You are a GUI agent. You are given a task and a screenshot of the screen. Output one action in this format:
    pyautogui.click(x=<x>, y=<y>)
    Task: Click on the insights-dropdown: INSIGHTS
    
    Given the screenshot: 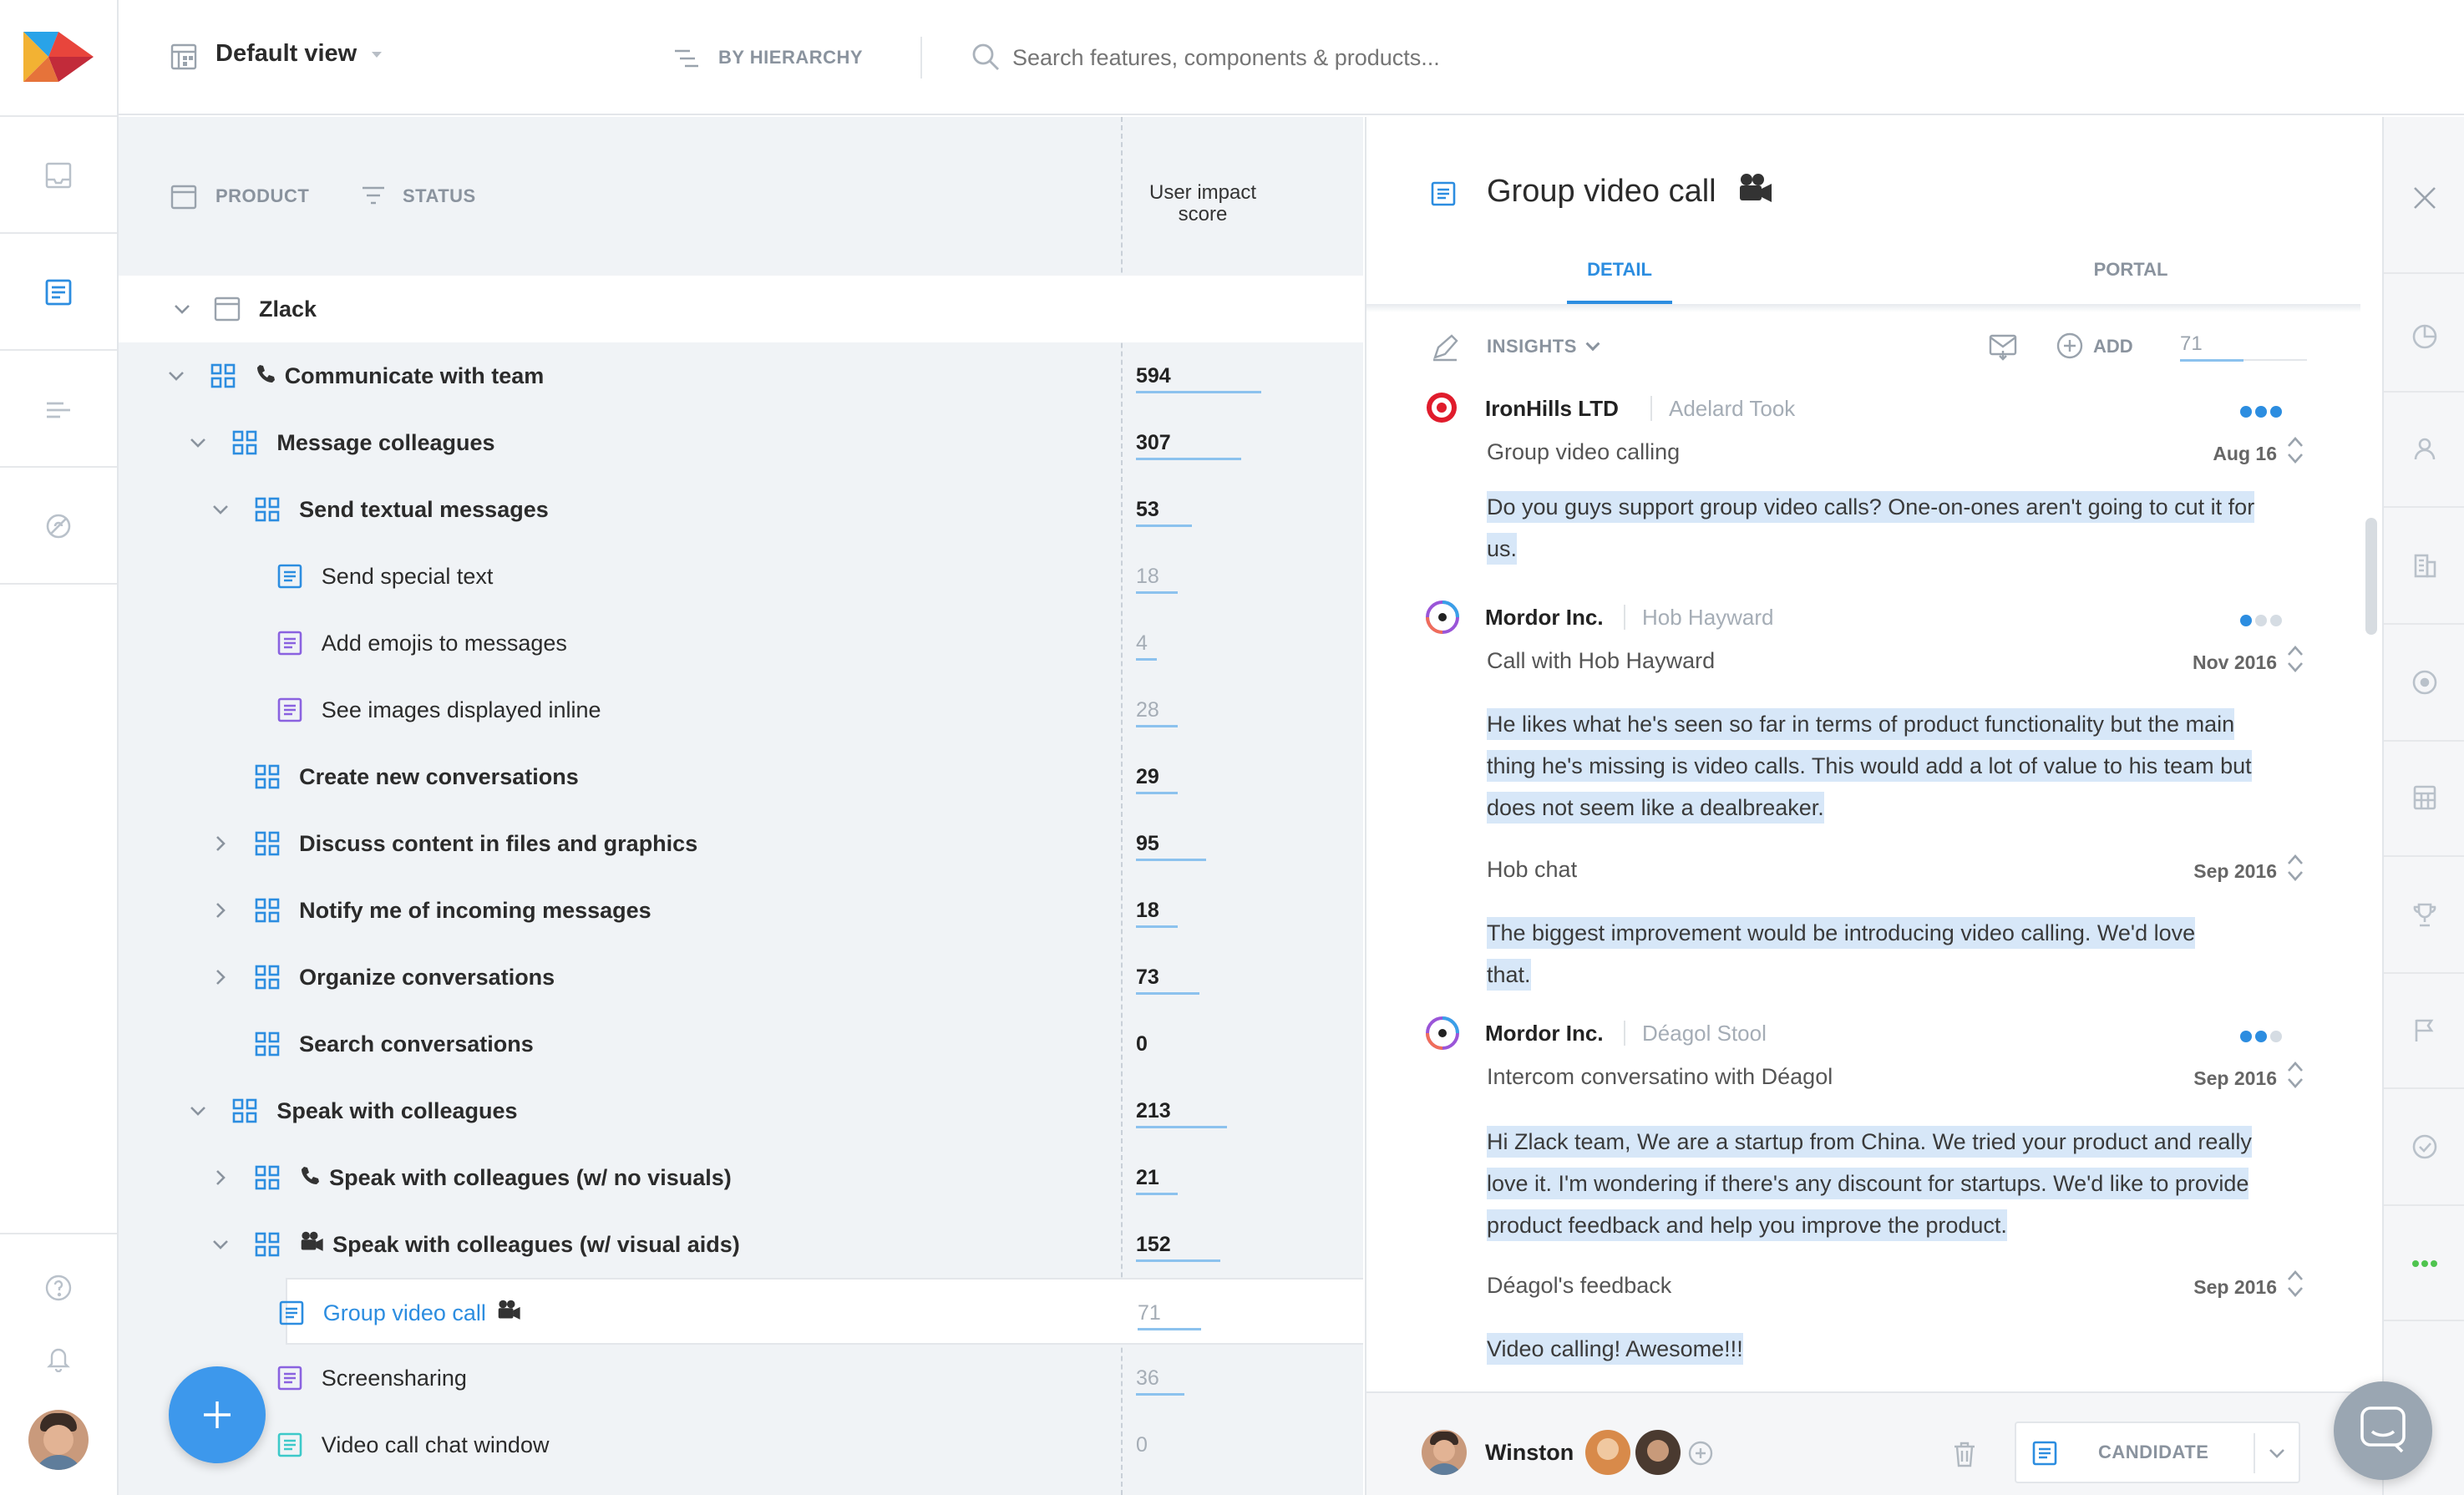 What is the action you would take?
    pyautogui.click(x=1544, y=346)
    